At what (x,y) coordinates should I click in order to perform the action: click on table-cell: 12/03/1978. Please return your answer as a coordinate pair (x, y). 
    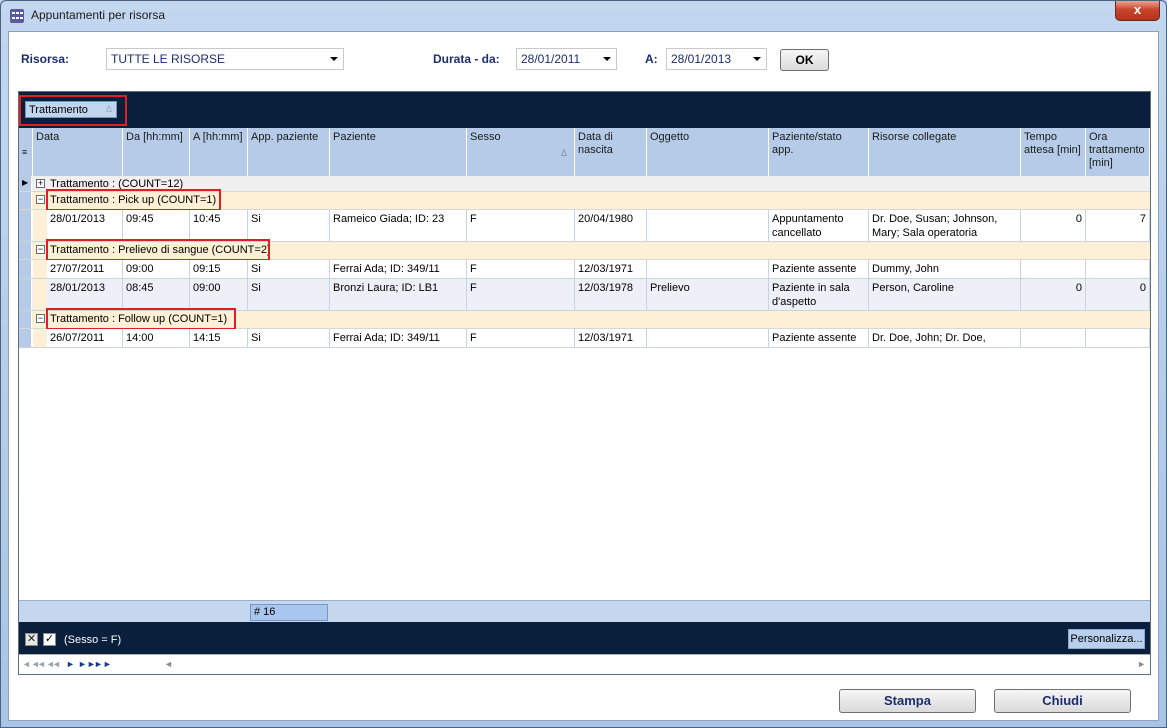
    Looking at the image, I should click on (611, 294).